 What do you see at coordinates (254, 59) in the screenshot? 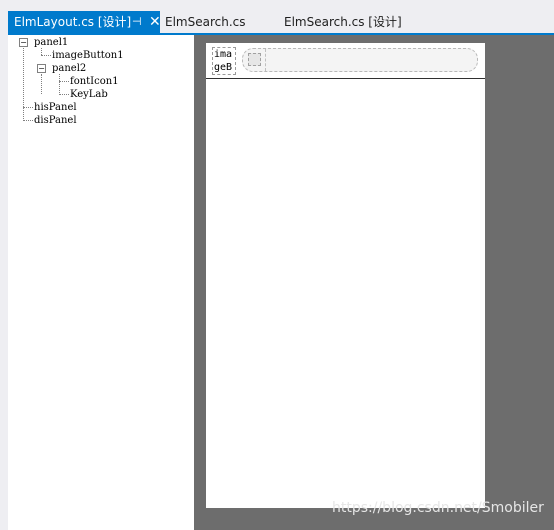
I see `search-icon` at bounding box center [254, 59].